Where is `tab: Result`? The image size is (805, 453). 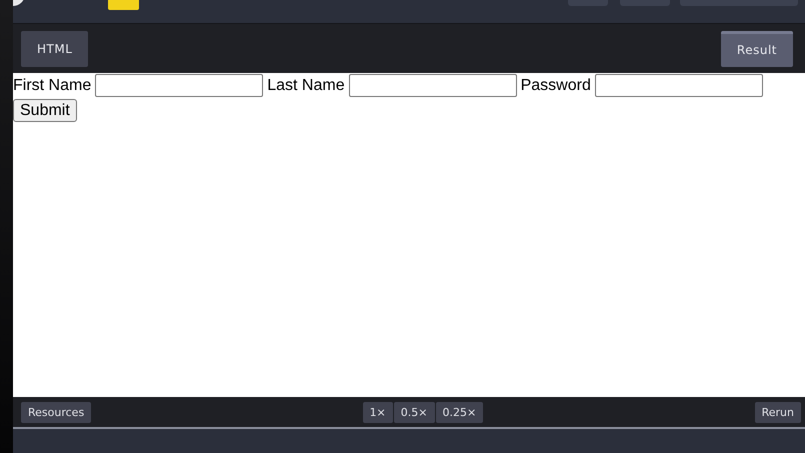 tab: Result is located at coordinates (756, 48).